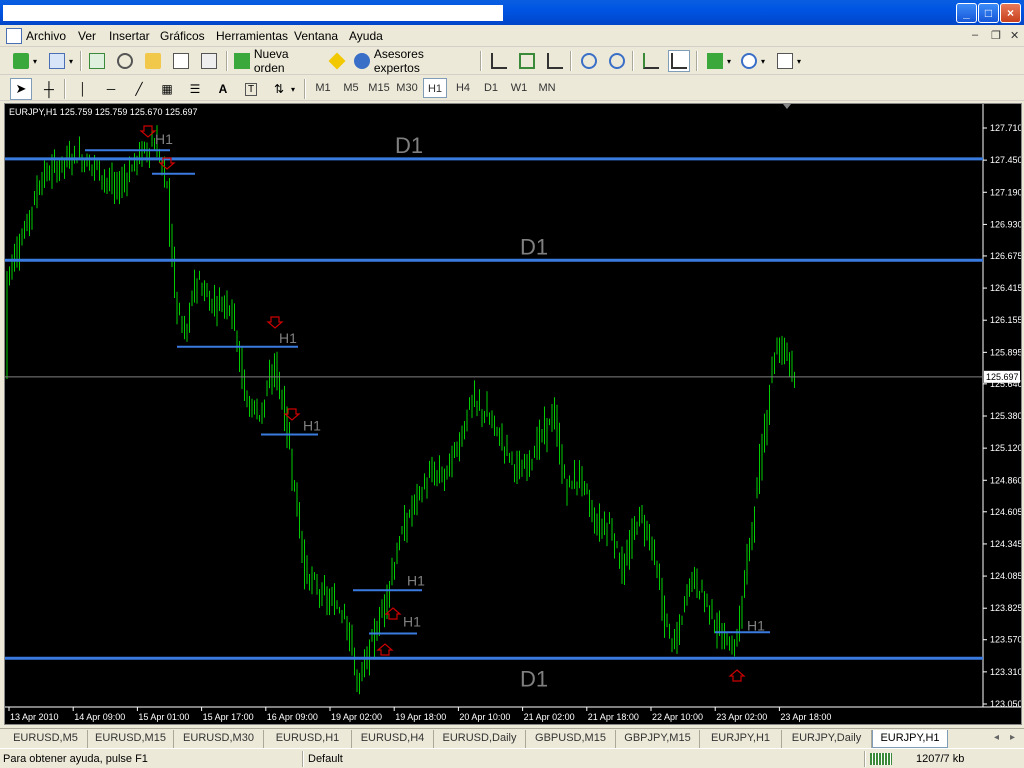  I want to click on chart-tab: GBPUSD,M15, so click(571, 739).